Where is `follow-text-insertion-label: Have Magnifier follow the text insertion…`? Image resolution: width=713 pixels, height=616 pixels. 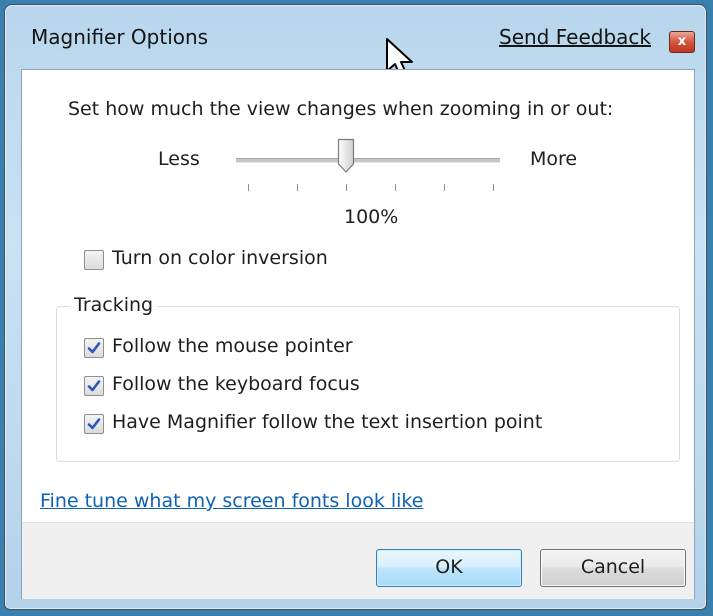 follow-text-insertion-label: Have Magnifier follow the text insertion… is located at coordinates (327, 422).